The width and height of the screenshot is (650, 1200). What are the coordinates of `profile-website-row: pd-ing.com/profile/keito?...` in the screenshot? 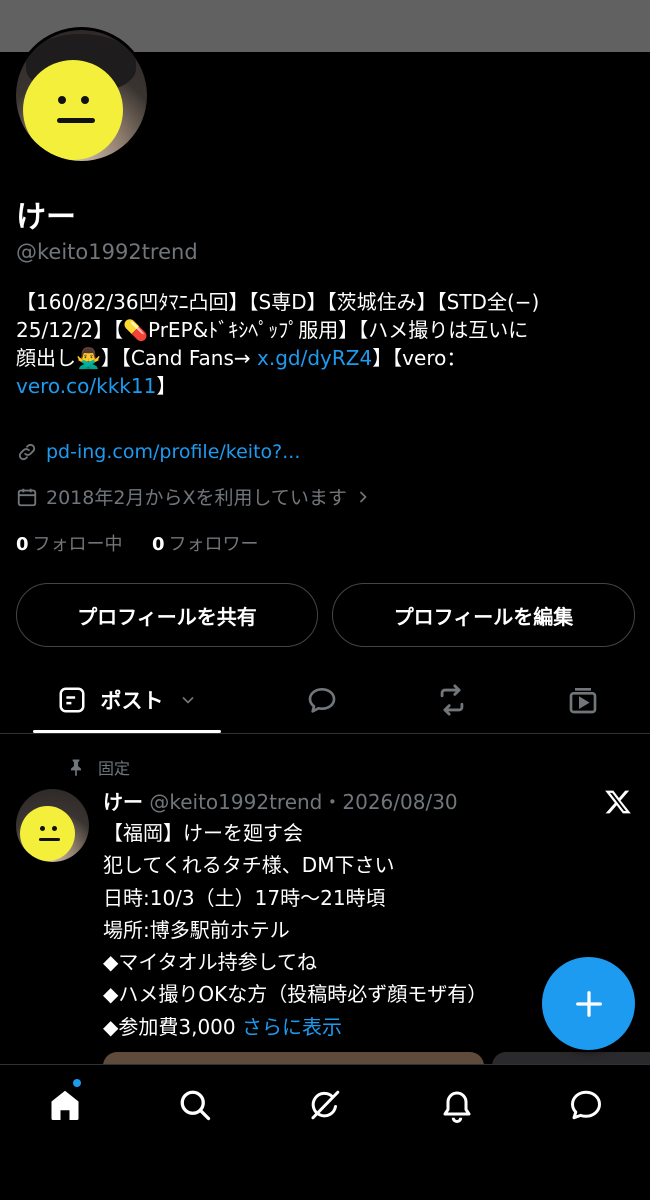 It's located at (158, 452).